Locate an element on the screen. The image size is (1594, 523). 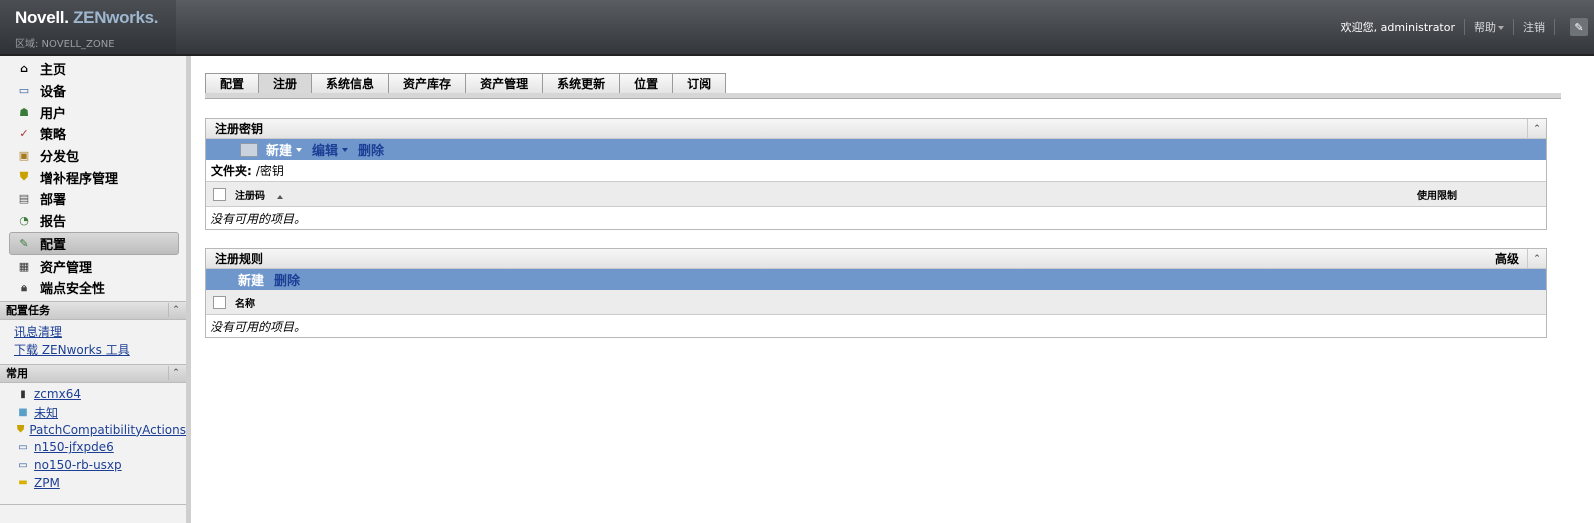
shield-icon: ⛊ is located at coordinates (20, 430).